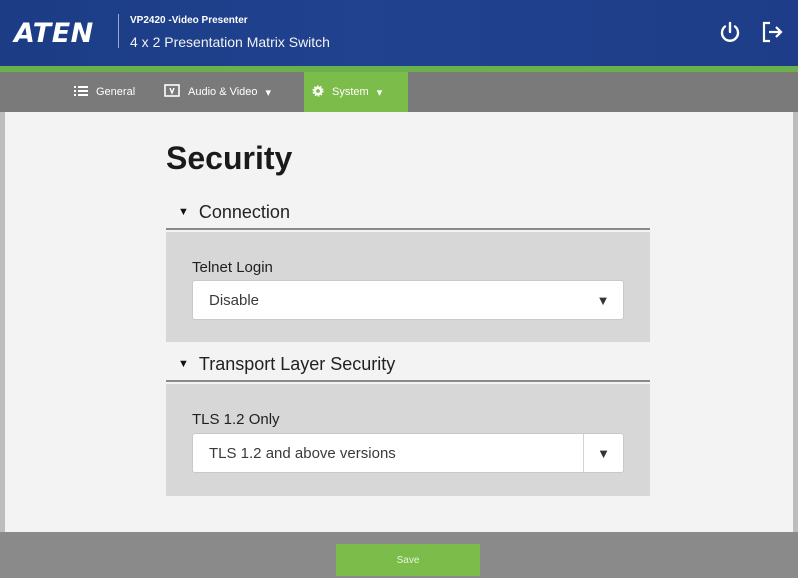  Describe the element at coordinates (408, 453) in the screenshot. I see `tls-version-select: TLS 1.2 and above versions ▼` at that location.